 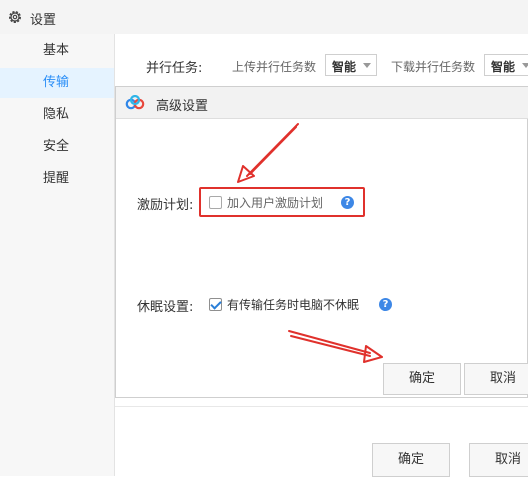 I want to click on sleep-setting-label: 休眠设置:, so click(x=165, y=307).